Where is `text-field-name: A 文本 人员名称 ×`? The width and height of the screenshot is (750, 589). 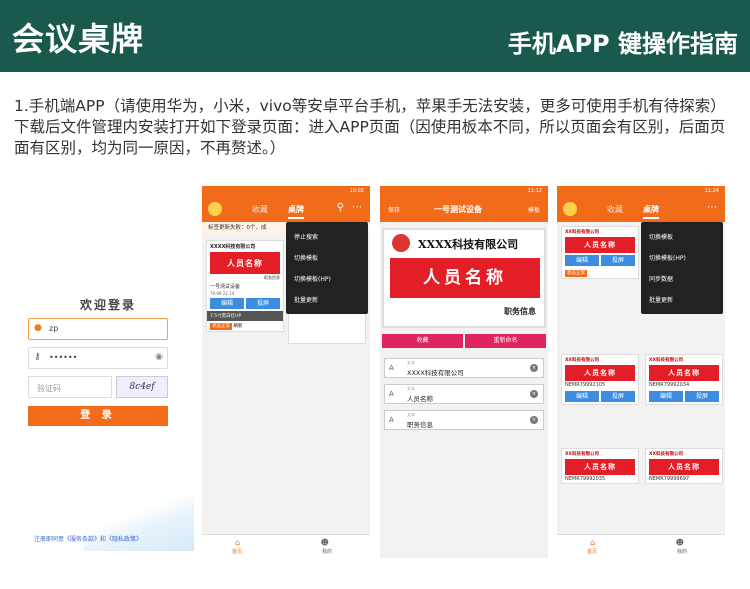 text-field-name: A 文本 人员名称 × is located at coordinates (464, 394).